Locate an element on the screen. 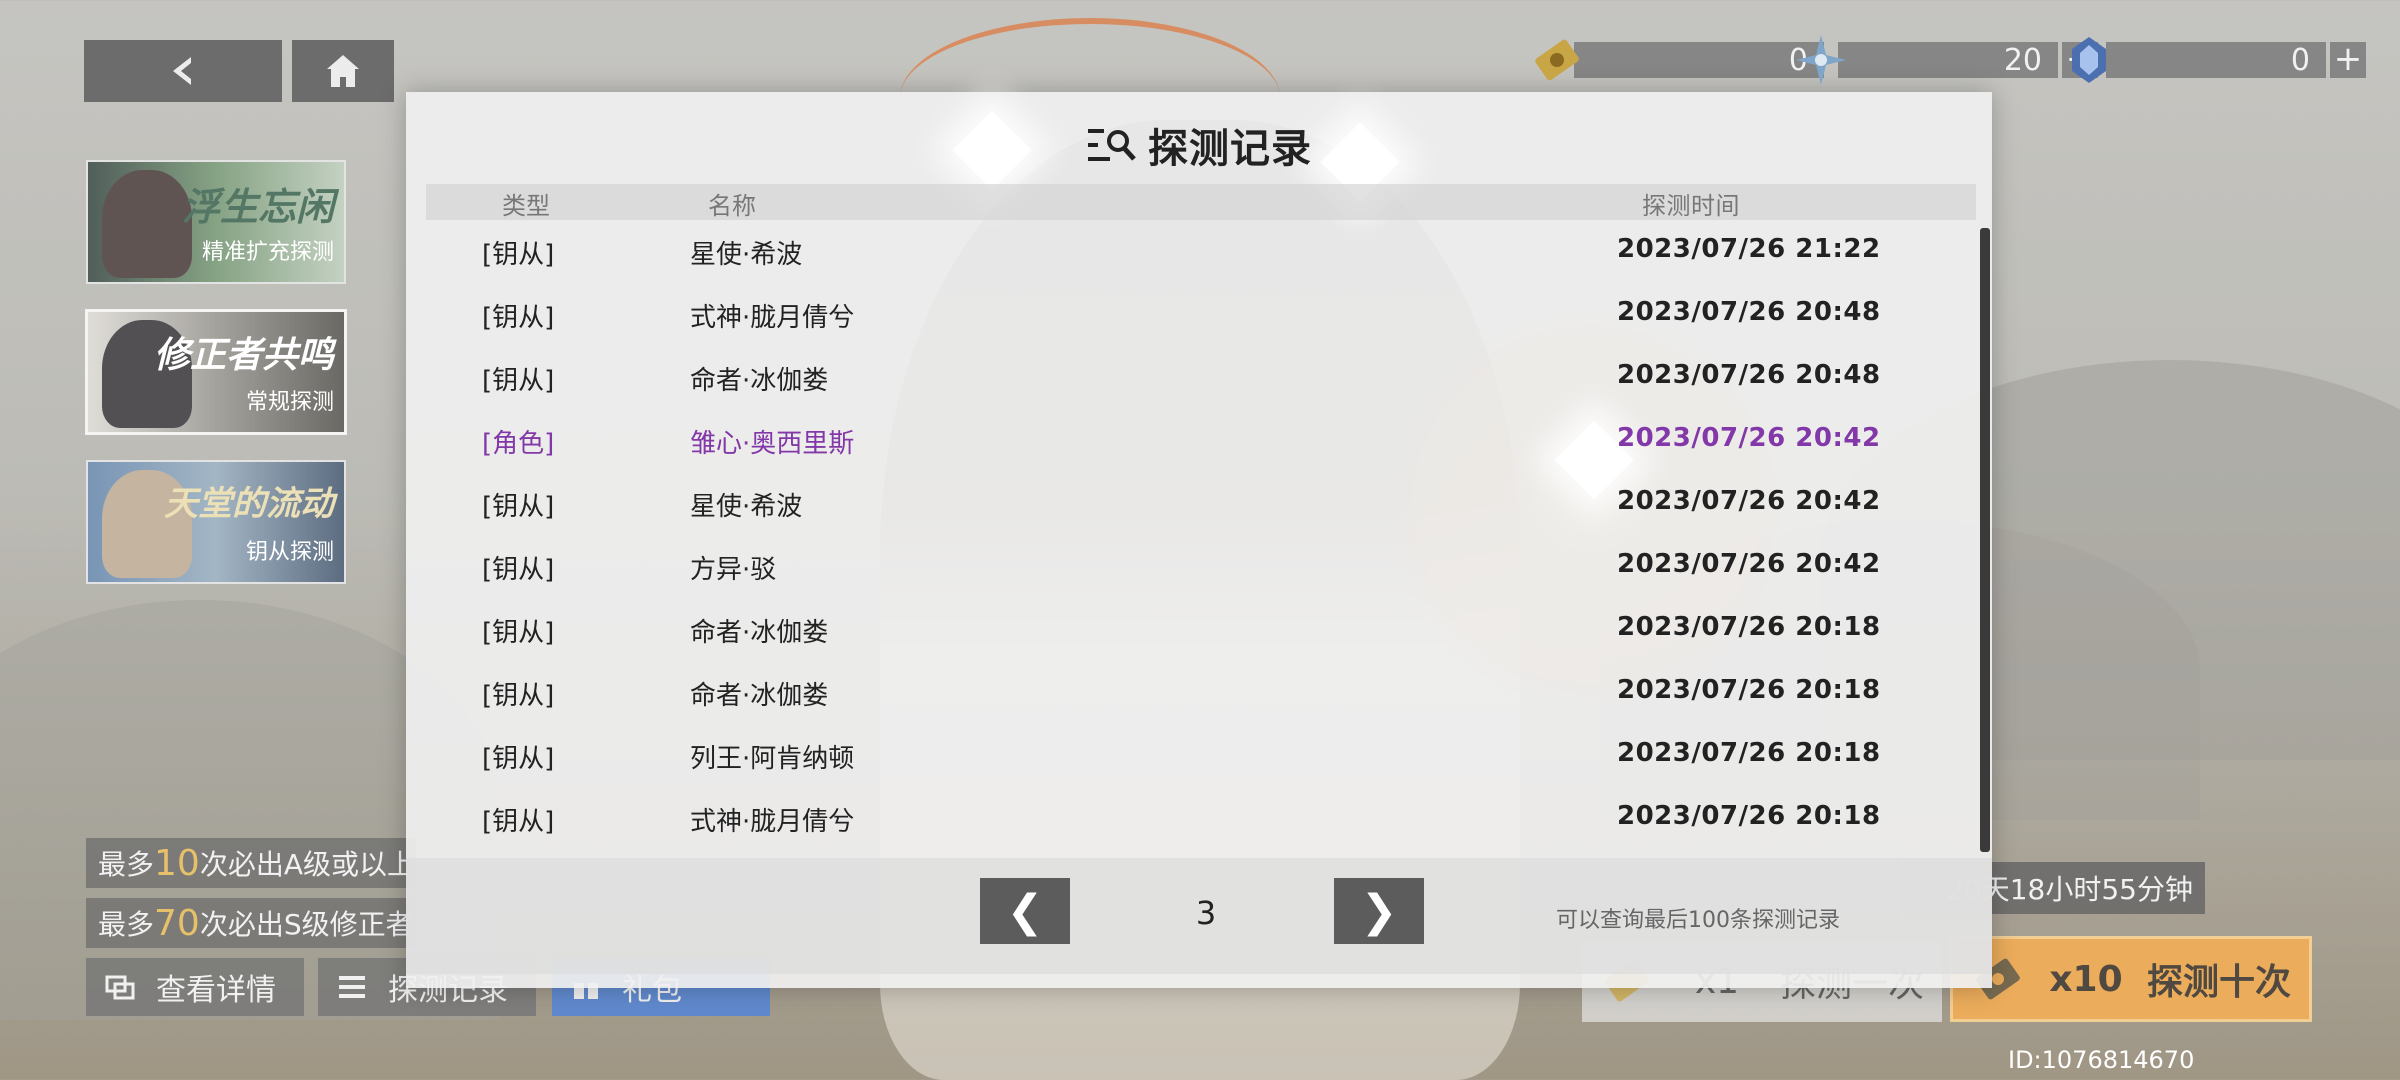 This screenshot has height=1080, width=2400. table-row: [钥从] 星使·希波 2023/07/26 21:22 is located at coordinates (1199, 251).